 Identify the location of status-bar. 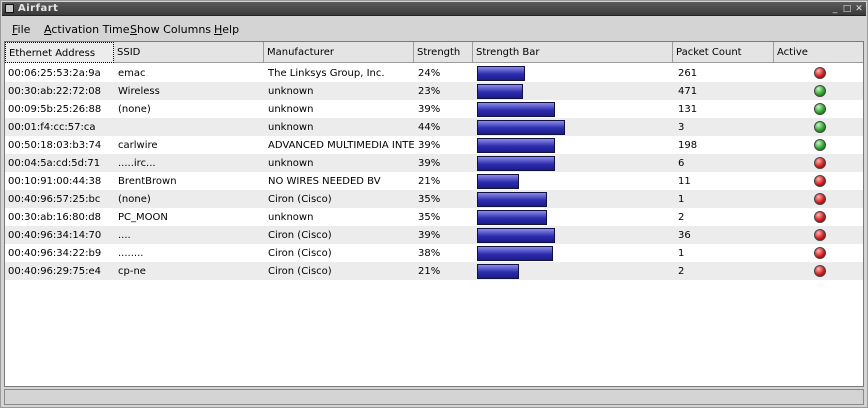
(434, 397).